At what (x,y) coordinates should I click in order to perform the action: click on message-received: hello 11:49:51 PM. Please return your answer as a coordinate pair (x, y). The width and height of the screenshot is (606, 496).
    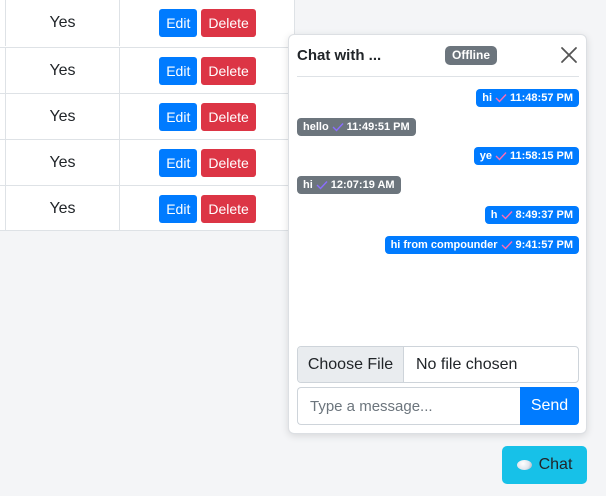
    Looking at the image, I should click on (356, 127).